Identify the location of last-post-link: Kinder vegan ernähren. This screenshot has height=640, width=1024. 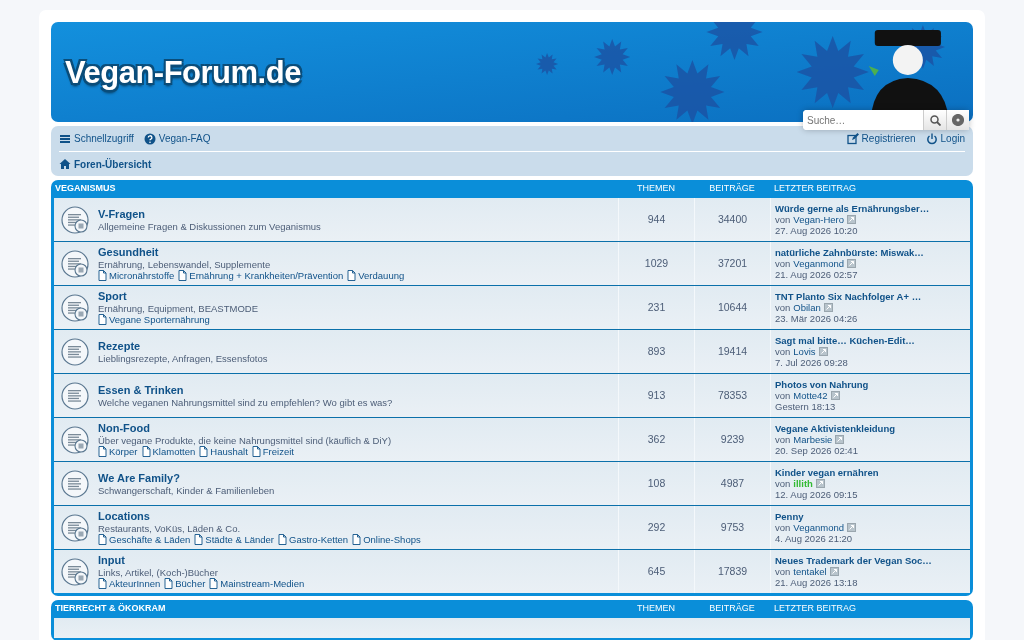
(870, 472).